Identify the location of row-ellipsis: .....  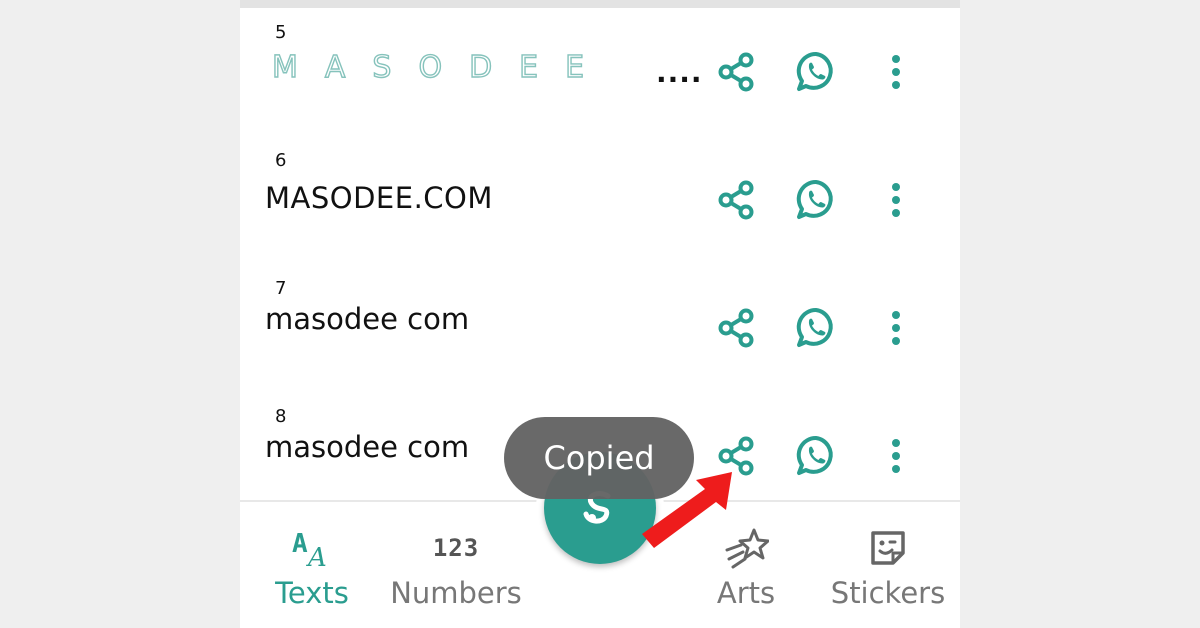
(679, 72).